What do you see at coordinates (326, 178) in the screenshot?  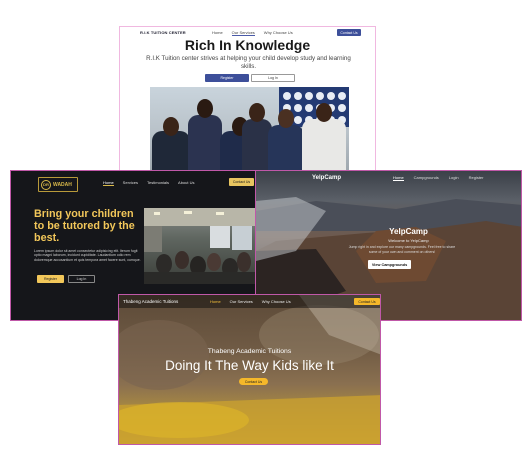 I see `yelp-brand: YelpCamp` at bounding box center [326, 178].